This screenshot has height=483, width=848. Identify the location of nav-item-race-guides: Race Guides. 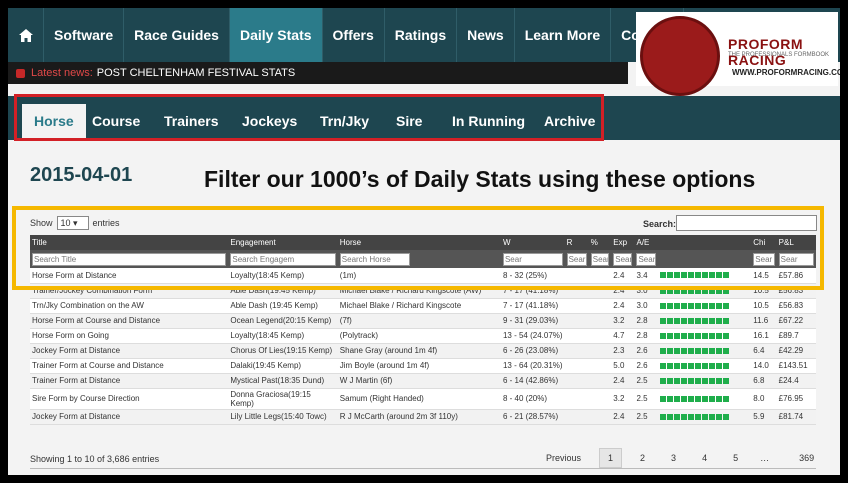
(177, 35).